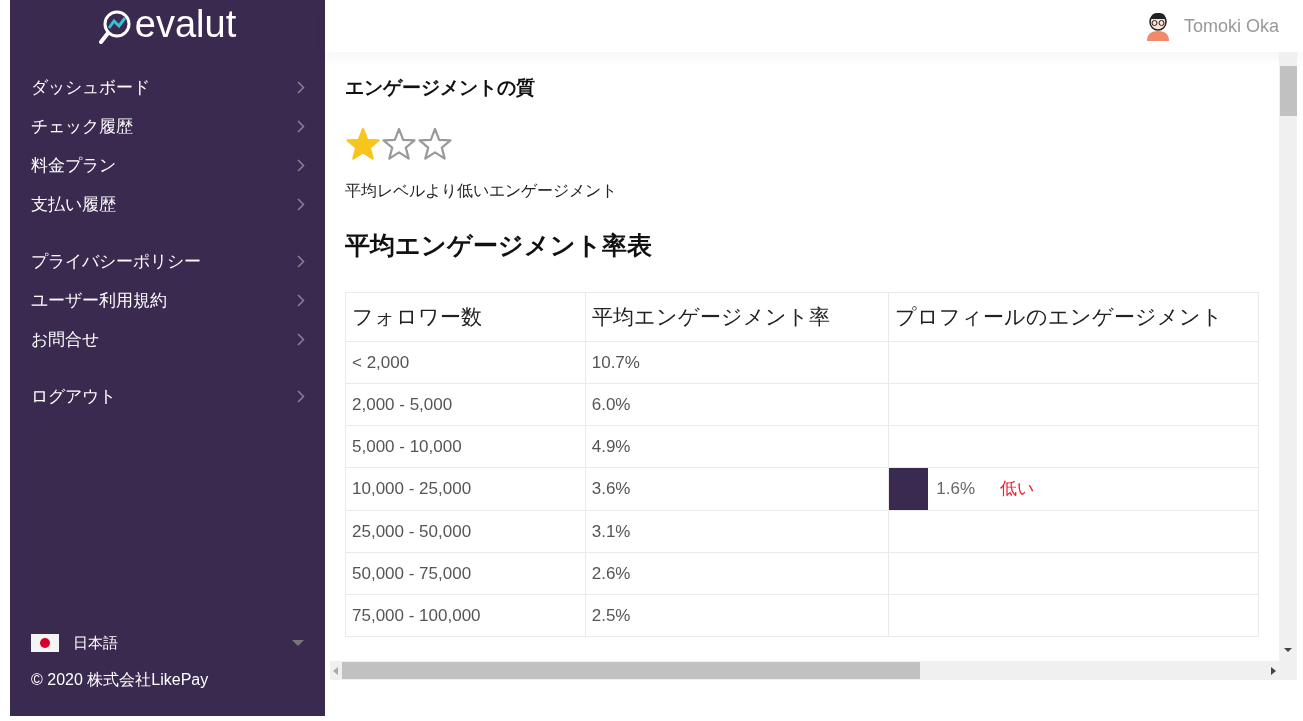 The width and height of the screenshot is (1303, 721). I want to click on table-cell: 5,000 - 10,000, so click(465, 446).